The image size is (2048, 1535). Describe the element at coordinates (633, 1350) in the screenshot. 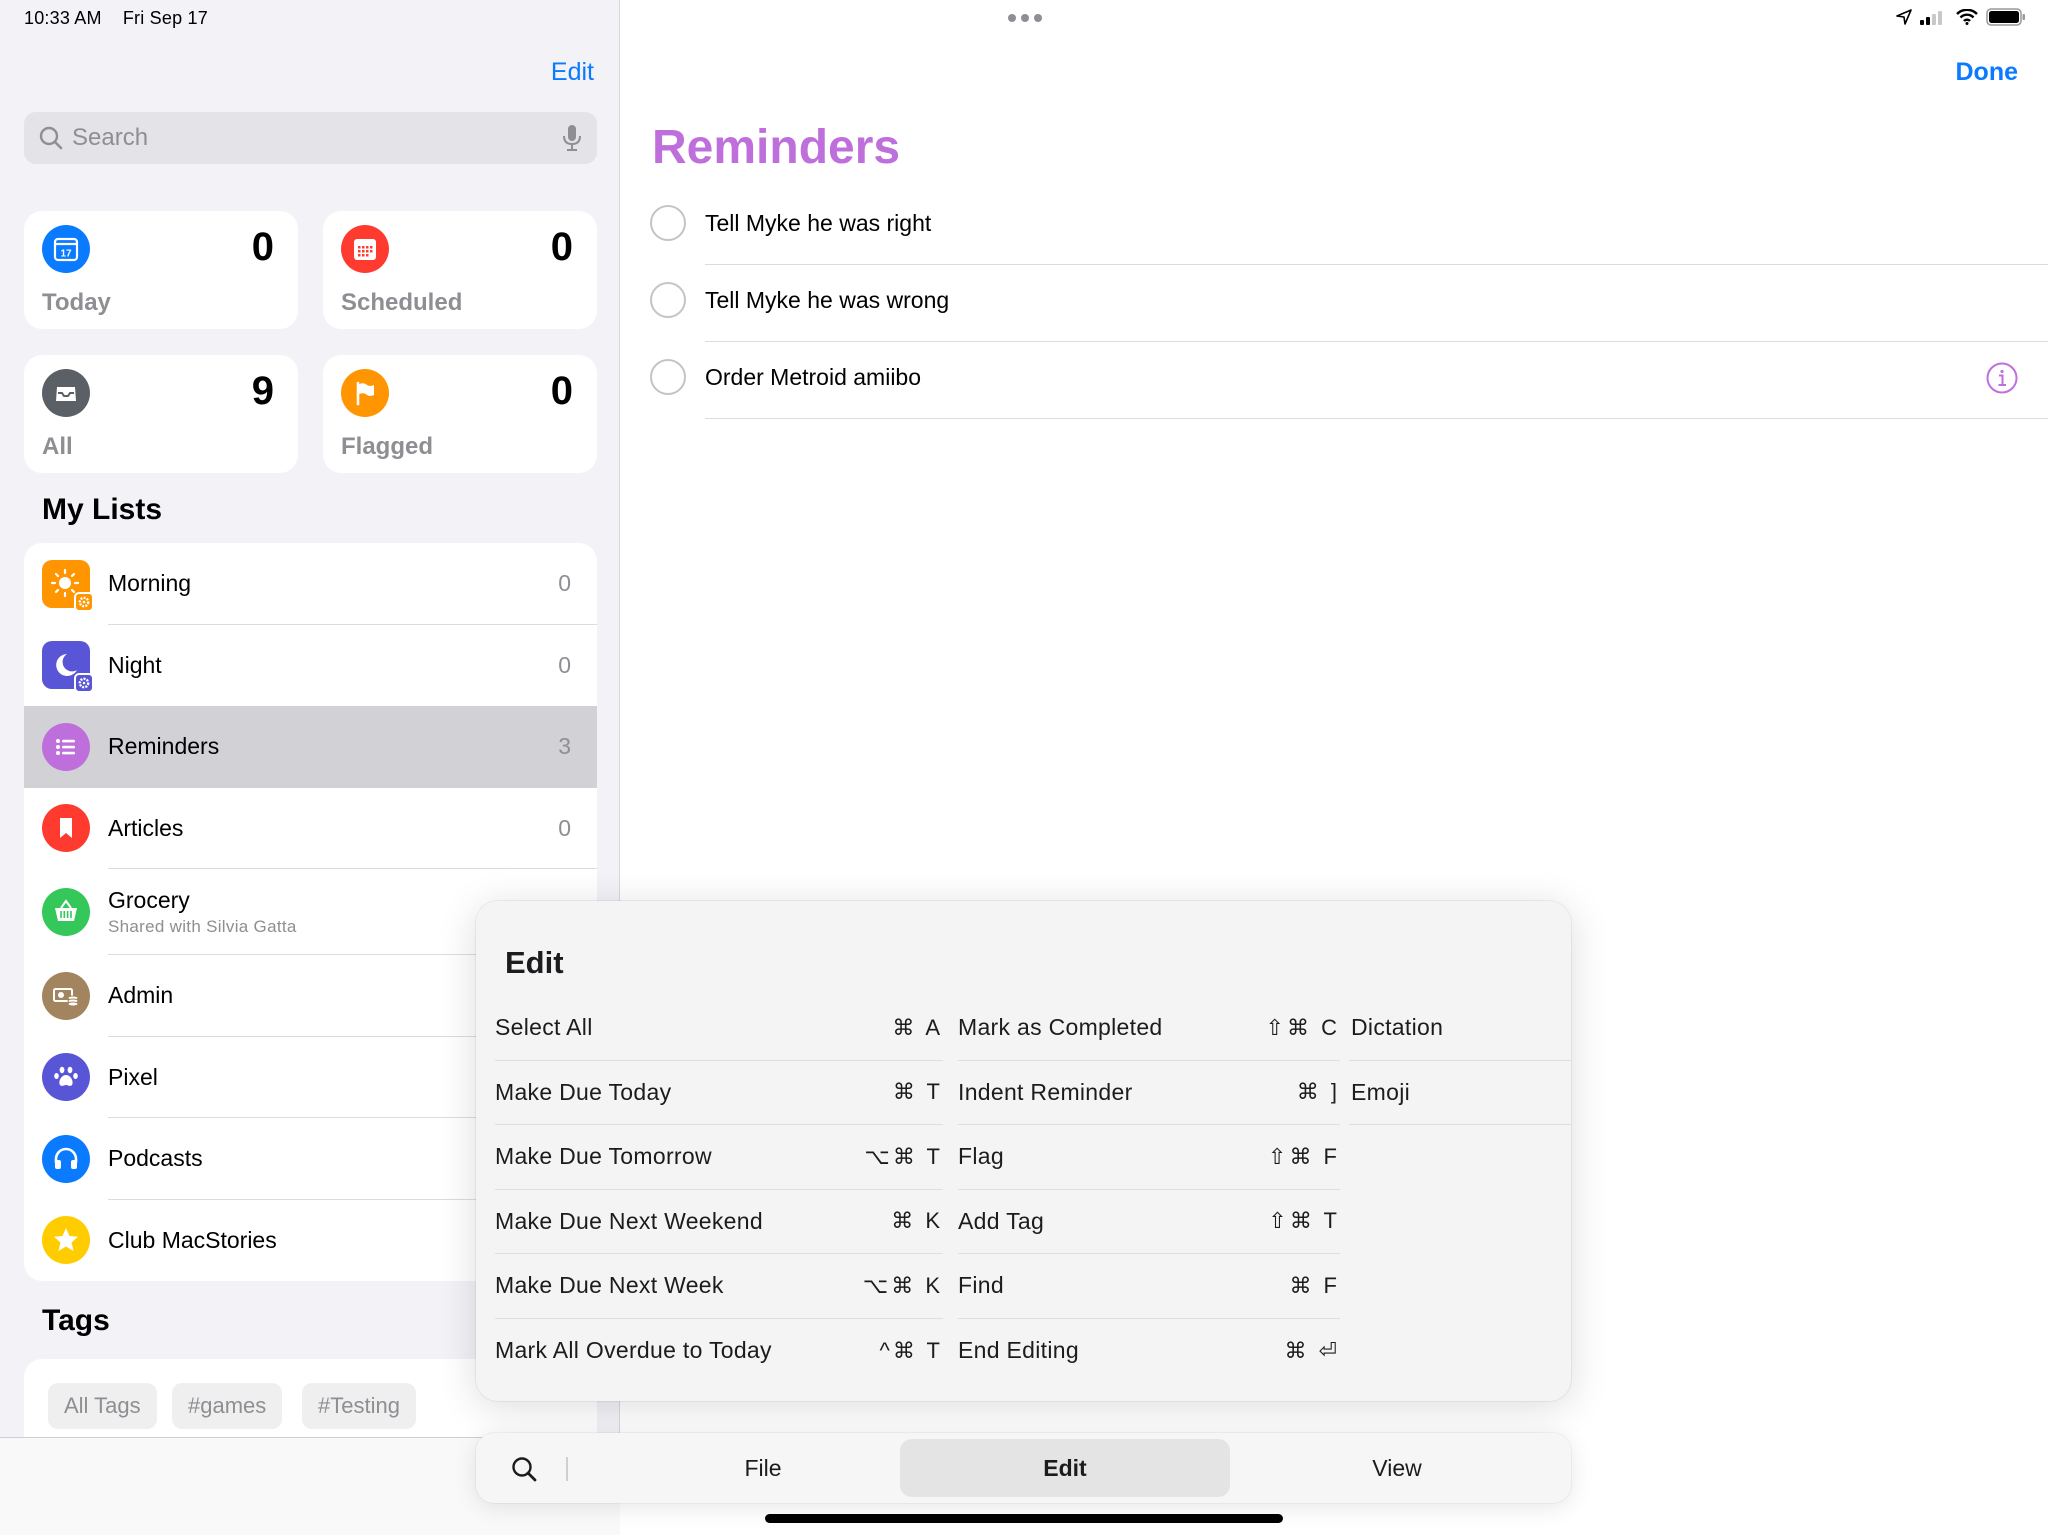

I see `menu-item-label: Mark All Overdue to Today` at that location.